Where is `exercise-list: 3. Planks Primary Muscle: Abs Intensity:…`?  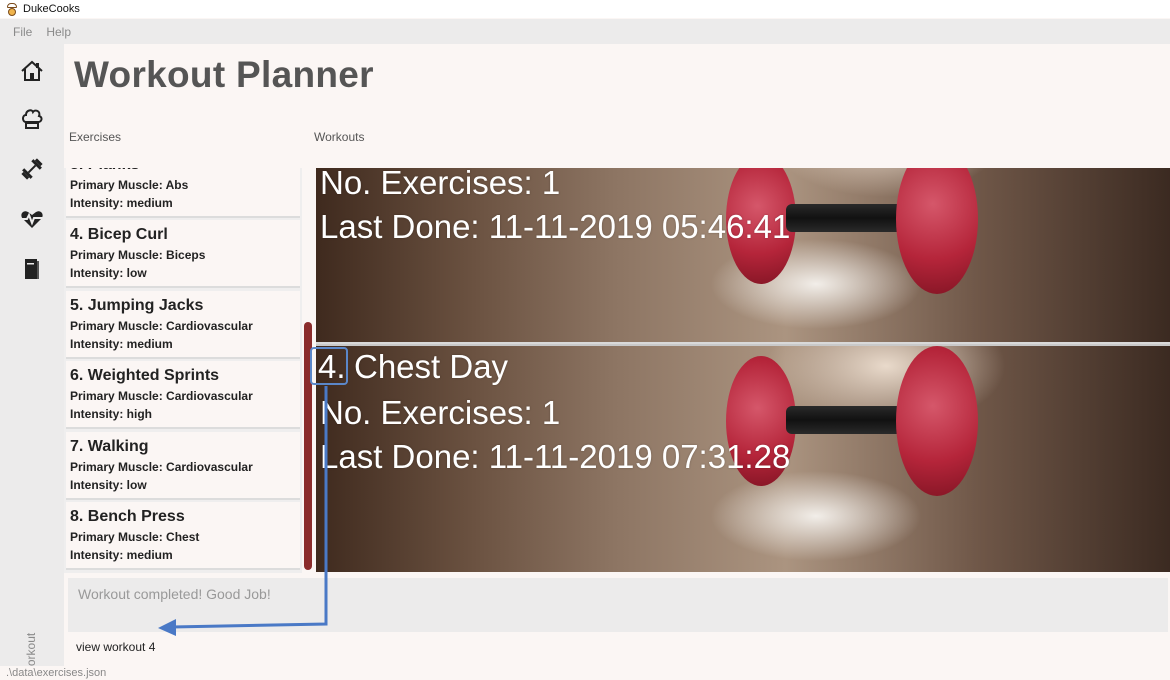
exercise-list: 3. Planks Primary Muscle: Abs Intensity:… is located at coordinates (188, 370).